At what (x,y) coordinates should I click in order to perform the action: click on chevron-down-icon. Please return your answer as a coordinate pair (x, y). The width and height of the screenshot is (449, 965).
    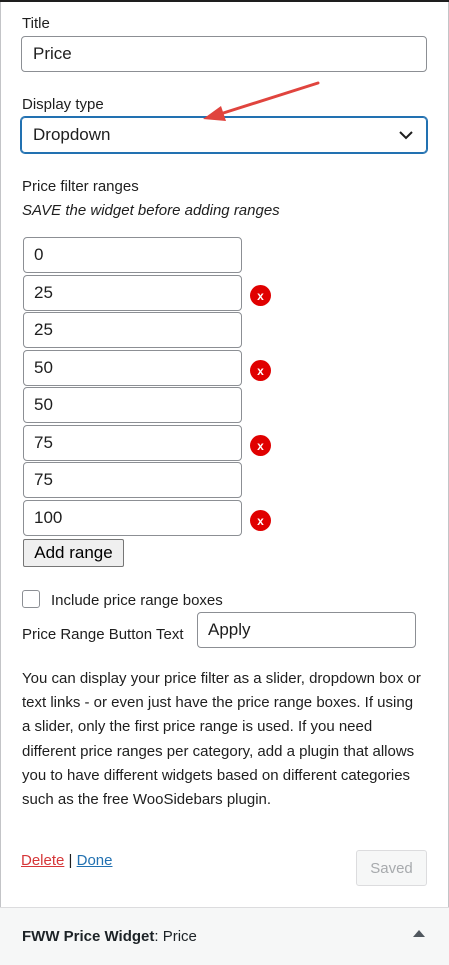
    Looking at the image, I should click on (406, 135).